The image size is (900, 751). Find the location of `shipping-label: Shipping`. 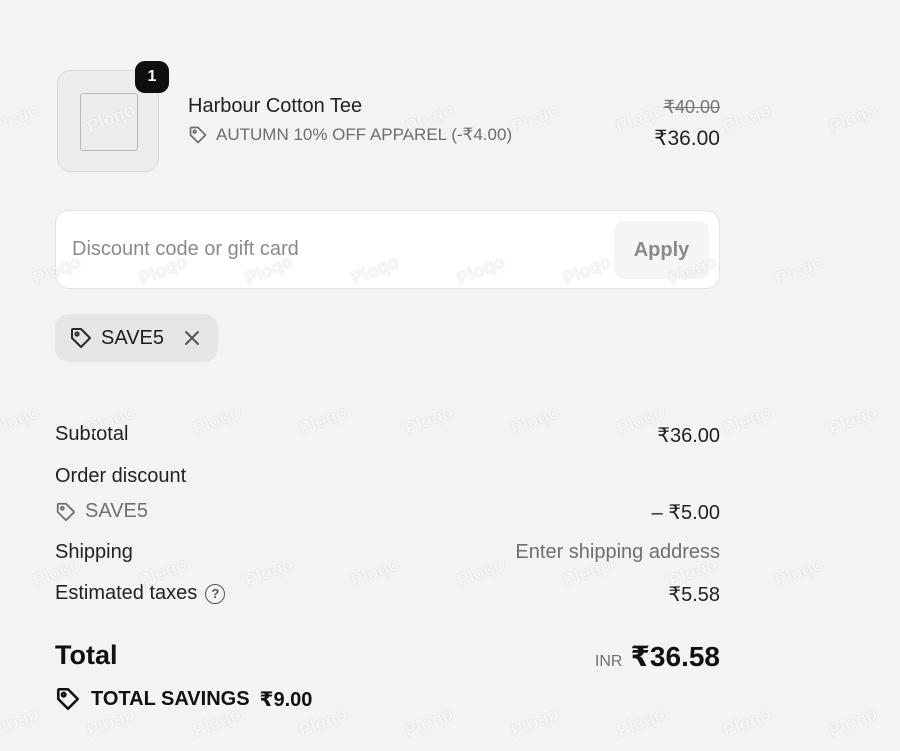

shipping-label: Shipping is located at coordinates (94, 552).